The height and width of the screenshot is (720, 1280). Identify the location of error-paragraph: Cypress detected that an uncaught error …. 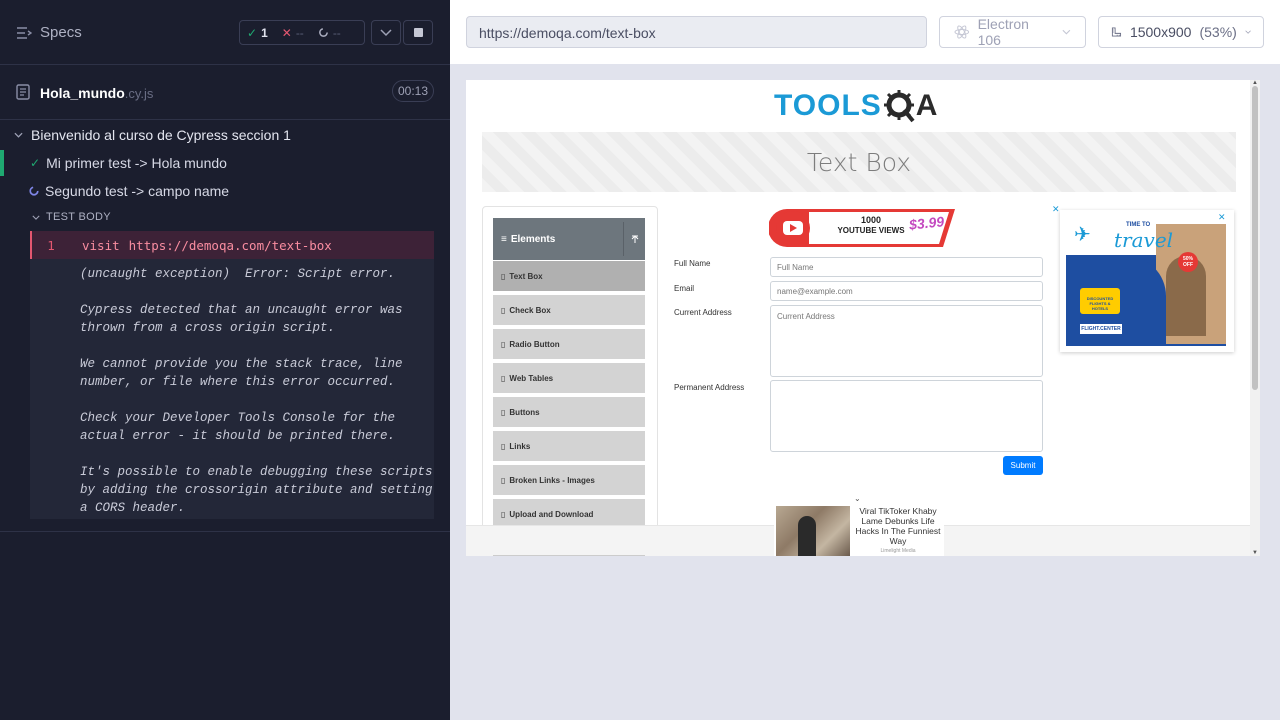
(241, 319).